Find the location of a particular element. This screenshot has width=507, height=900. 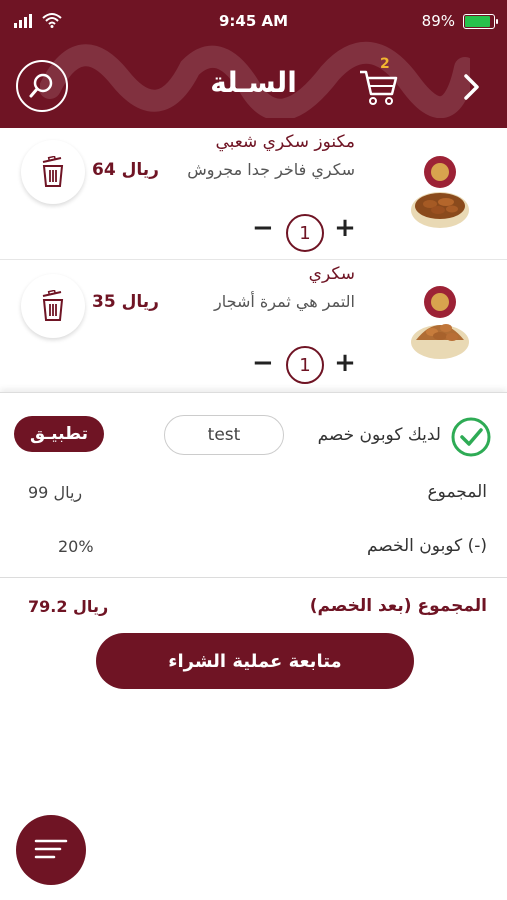

item-price: 35 ريال is located at coordinates (125, 302).